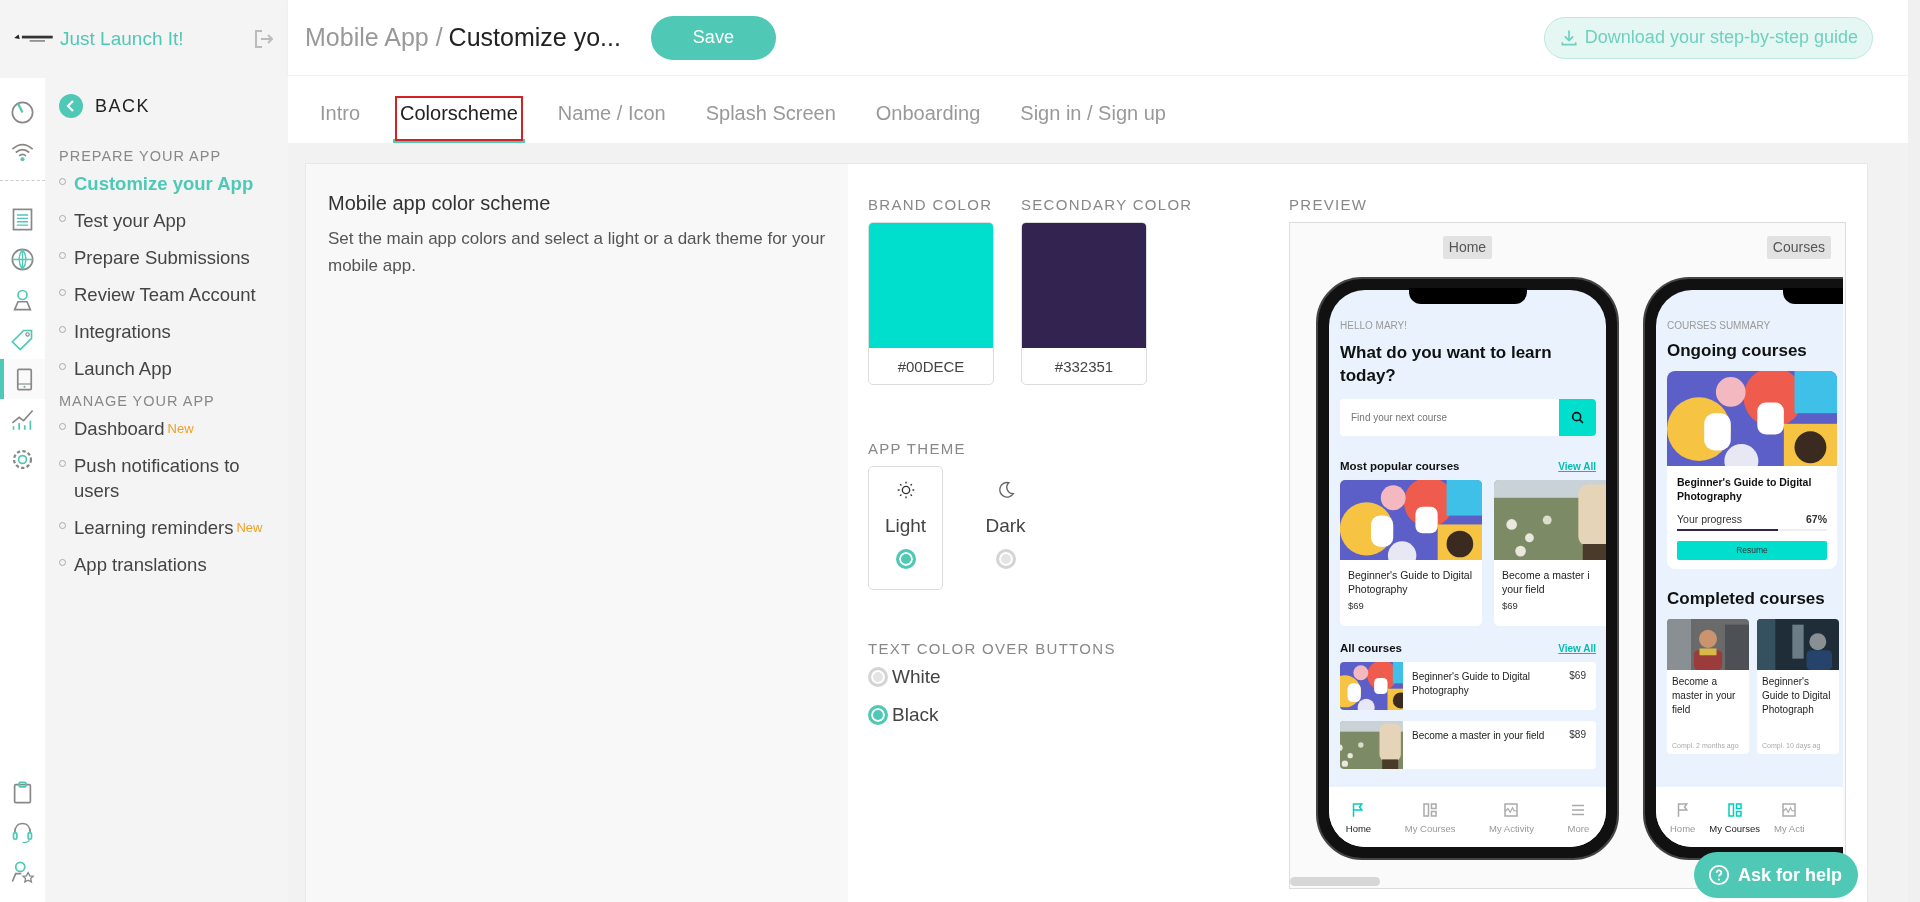  Describe the element at coordinates (140, 564) in the screenshot. I see `nav-link: App translations` at that location.